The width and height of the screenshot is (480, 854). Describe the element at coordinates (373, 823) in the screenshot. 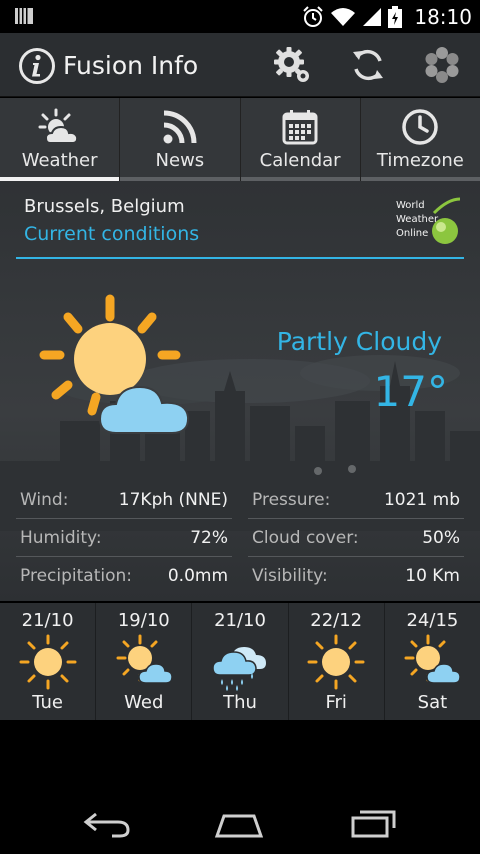

I see `recent-apps-icon` at that location.